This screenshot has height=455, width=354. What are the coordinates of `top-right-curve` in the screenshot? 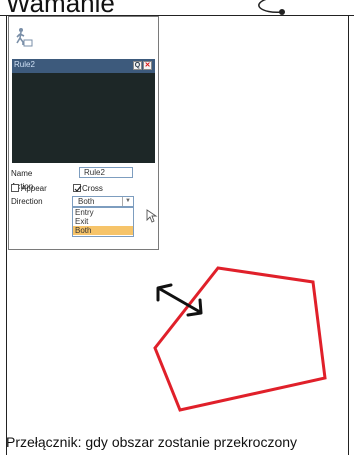 It's located at (270, 6).